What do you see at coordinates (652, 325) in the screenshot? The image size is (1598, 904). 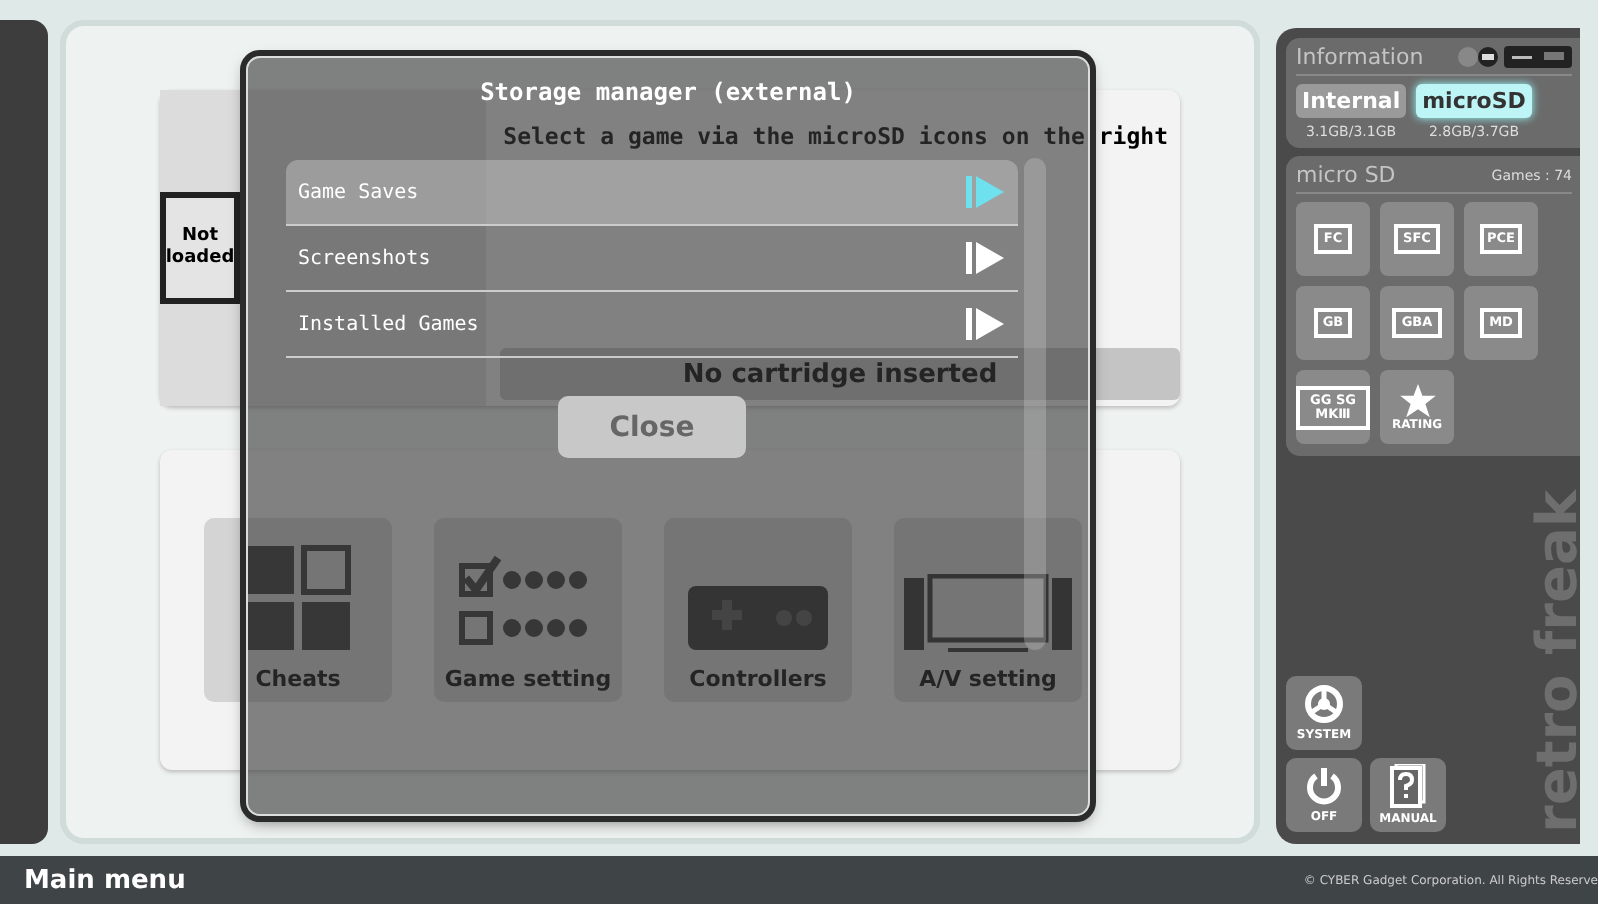 I see `list-item: Installed Games` at bounding box center [652, 325].